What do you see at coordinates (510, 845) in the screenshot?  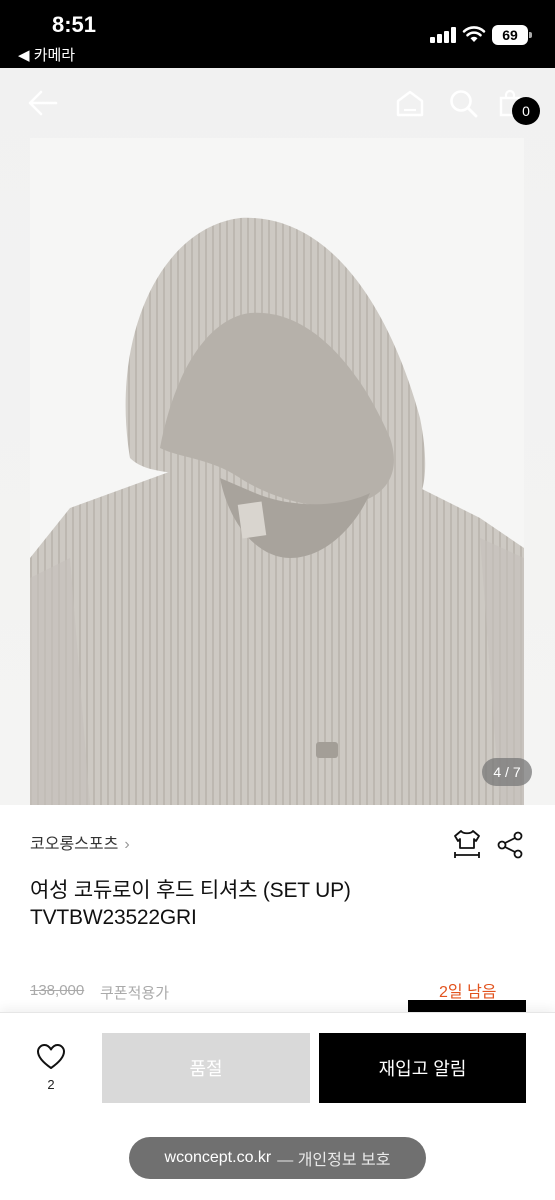 I see `share-icon` at bounding box center [510, 845].